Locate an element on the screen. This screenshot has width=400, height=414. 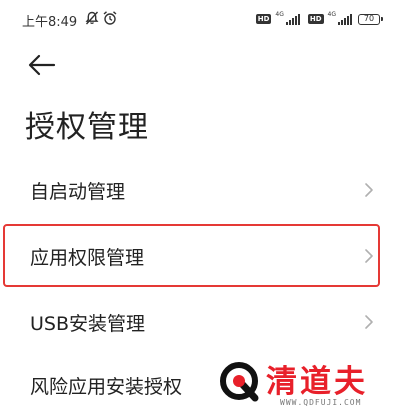
menu-item-usb-install: USB安装管理 is located at coordinates (200, 322).